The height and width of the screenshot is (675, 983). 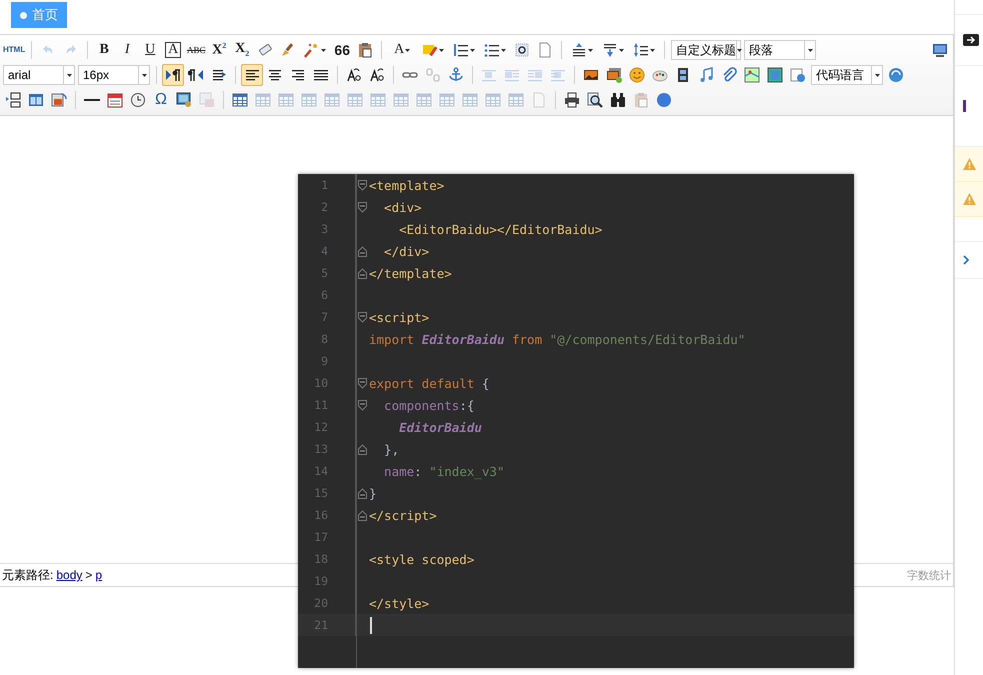 I want to click on smiley-icon, so click(x=637, y=75).